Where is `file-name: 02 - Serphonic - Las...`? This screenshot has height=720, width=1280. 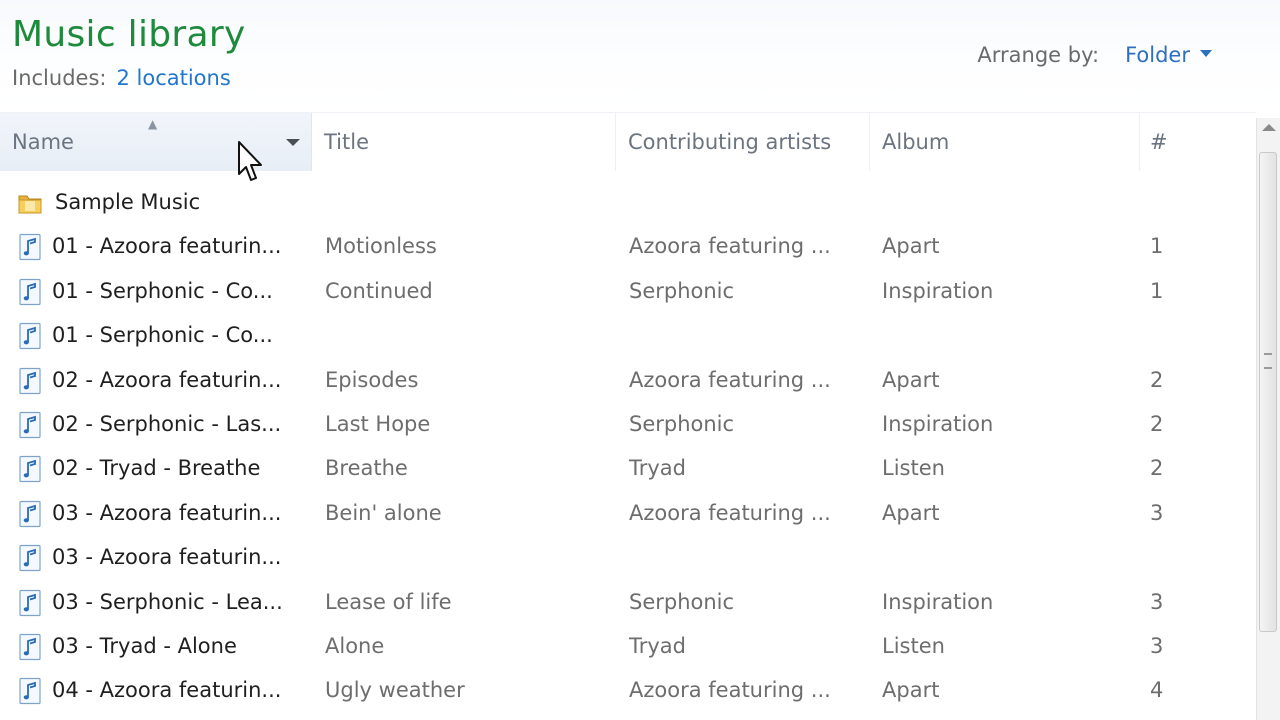 file-name: 02 - Serphonic - Las... is located at coordinates (167, 423).